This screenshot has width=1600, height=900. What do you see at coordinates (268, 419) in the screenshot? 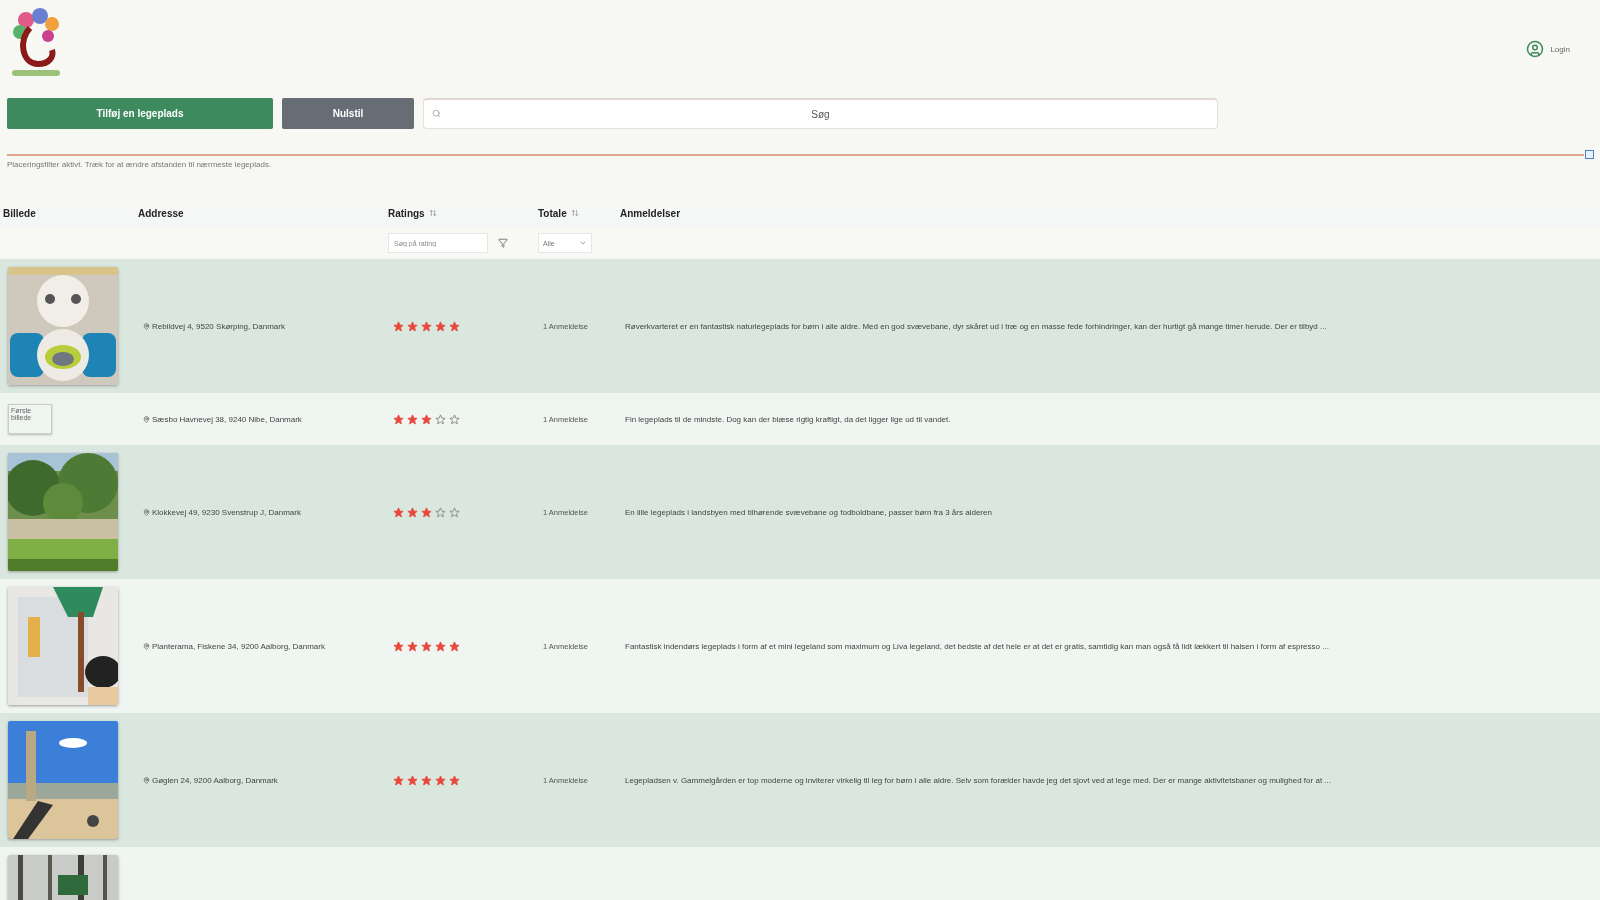
I see `address-text: Sæsbo Havnevej 38, 9240 Nibe, Danmark` at bounding box center [268, 419].